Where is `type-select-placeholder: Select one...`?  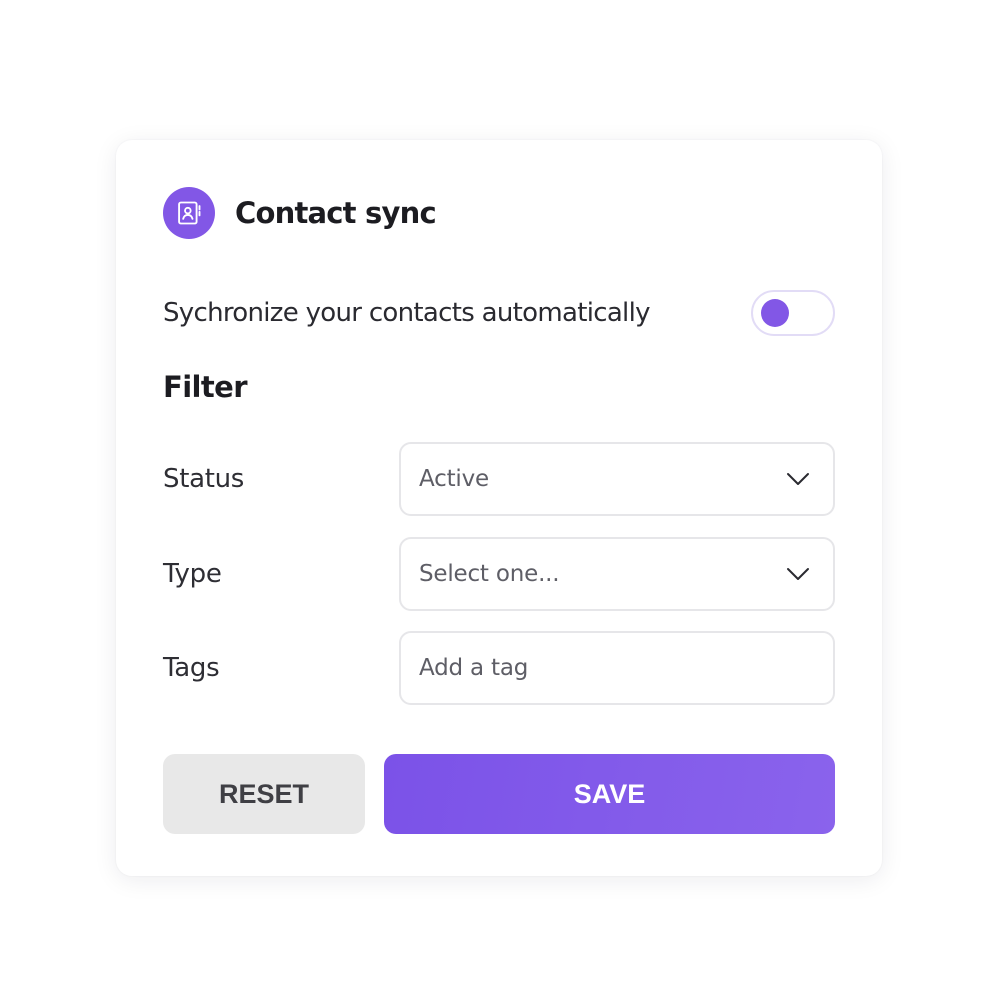 type-select-placeholder: Select one... is located at coordinates (489, 574).